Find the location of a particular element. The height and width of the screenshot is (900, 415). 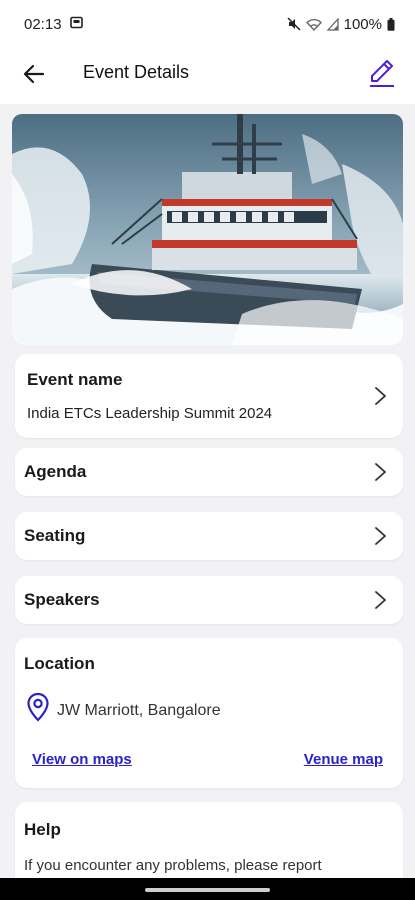

back-button is located at coordinates (34, 74).